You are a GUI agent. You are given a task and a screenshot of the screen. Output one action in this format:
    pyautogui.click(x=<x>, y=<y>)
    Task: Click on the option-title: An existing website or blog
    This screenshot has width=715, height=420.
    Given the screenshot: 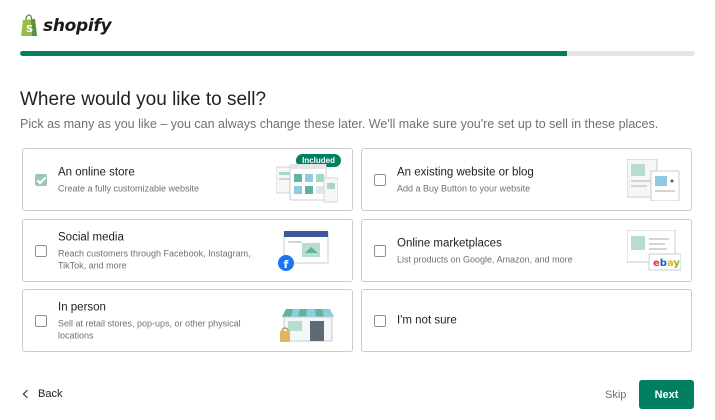 What is the action you would take?
    pyautogui.click(x=465, y=172)
    